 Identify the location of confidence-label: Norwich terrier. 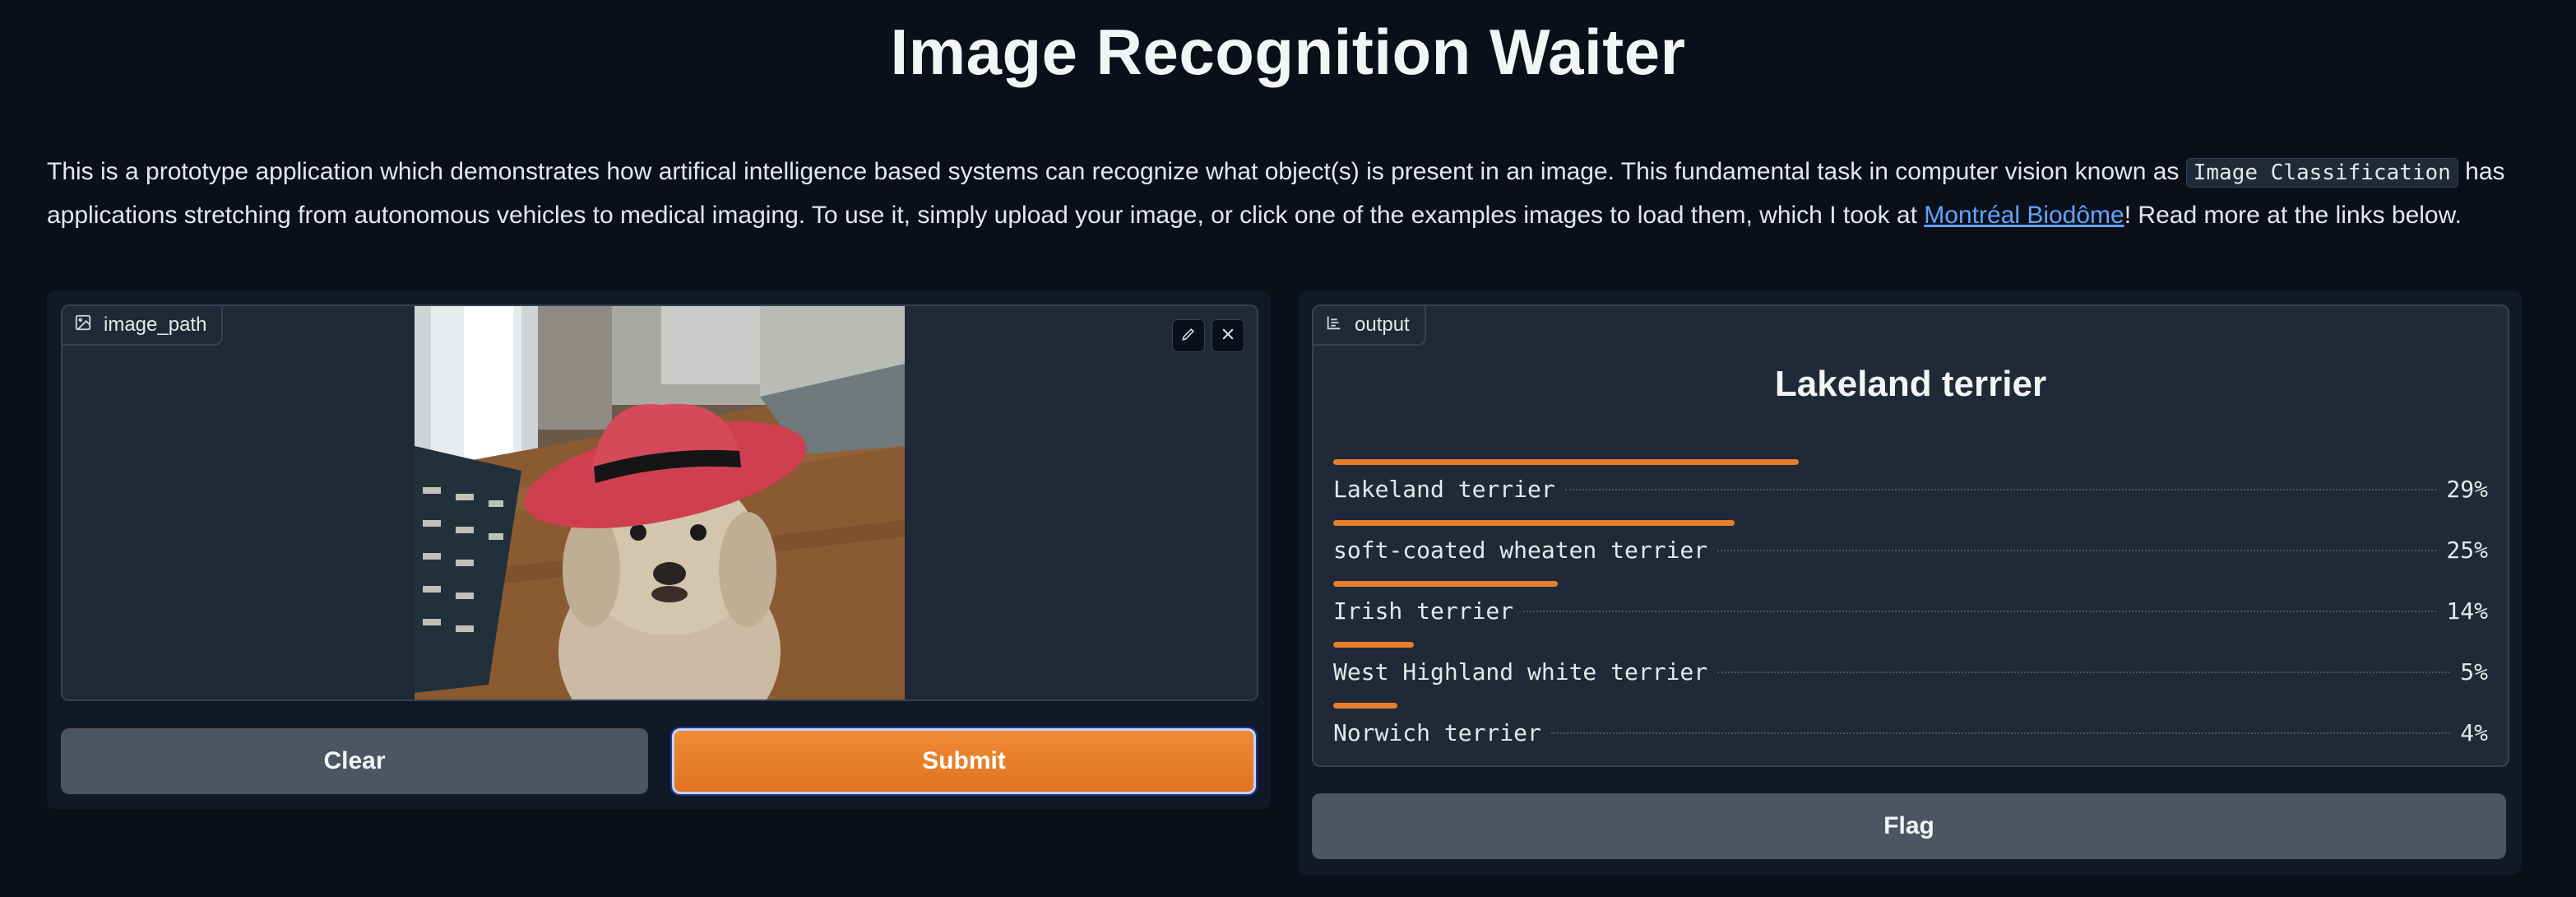
(1437, 732).